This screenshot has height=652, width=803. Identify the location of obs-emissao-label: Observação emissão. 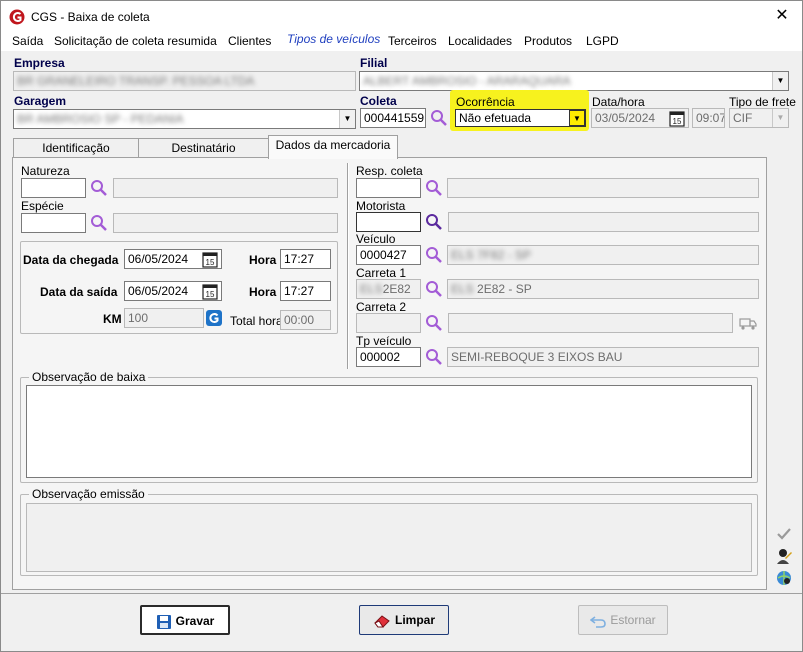
(88, 494).